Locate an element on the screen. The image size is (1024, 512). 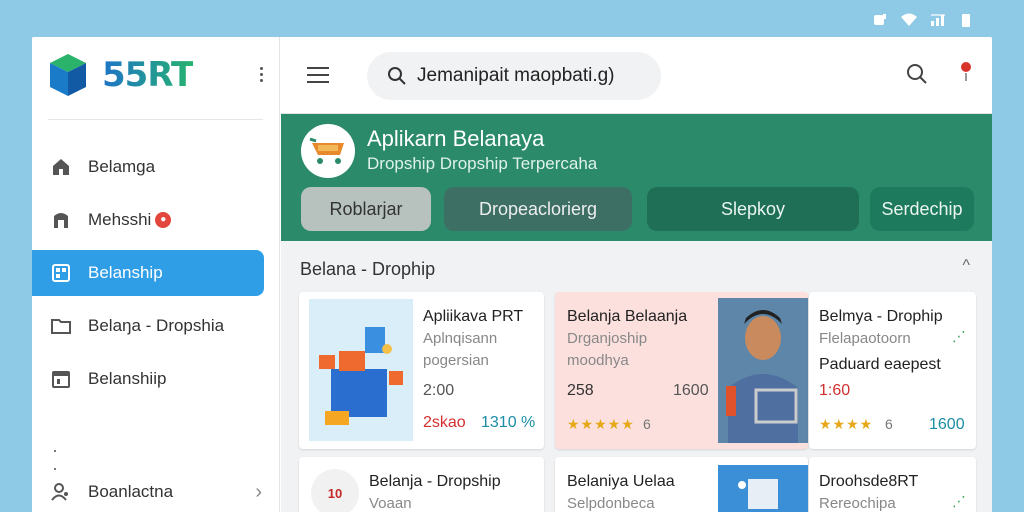
sidebar-item-calendar: Belanshiip is located at coordinates (148, 379).